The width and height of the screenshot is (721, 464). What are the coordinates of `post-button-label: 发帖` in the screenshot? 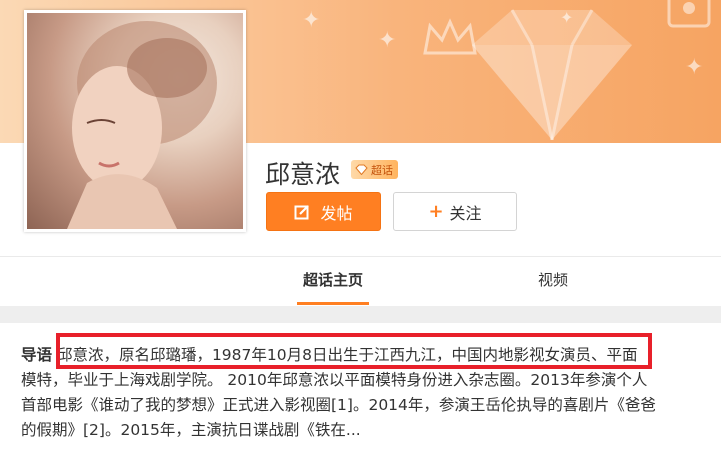 It's located at (336, 213).